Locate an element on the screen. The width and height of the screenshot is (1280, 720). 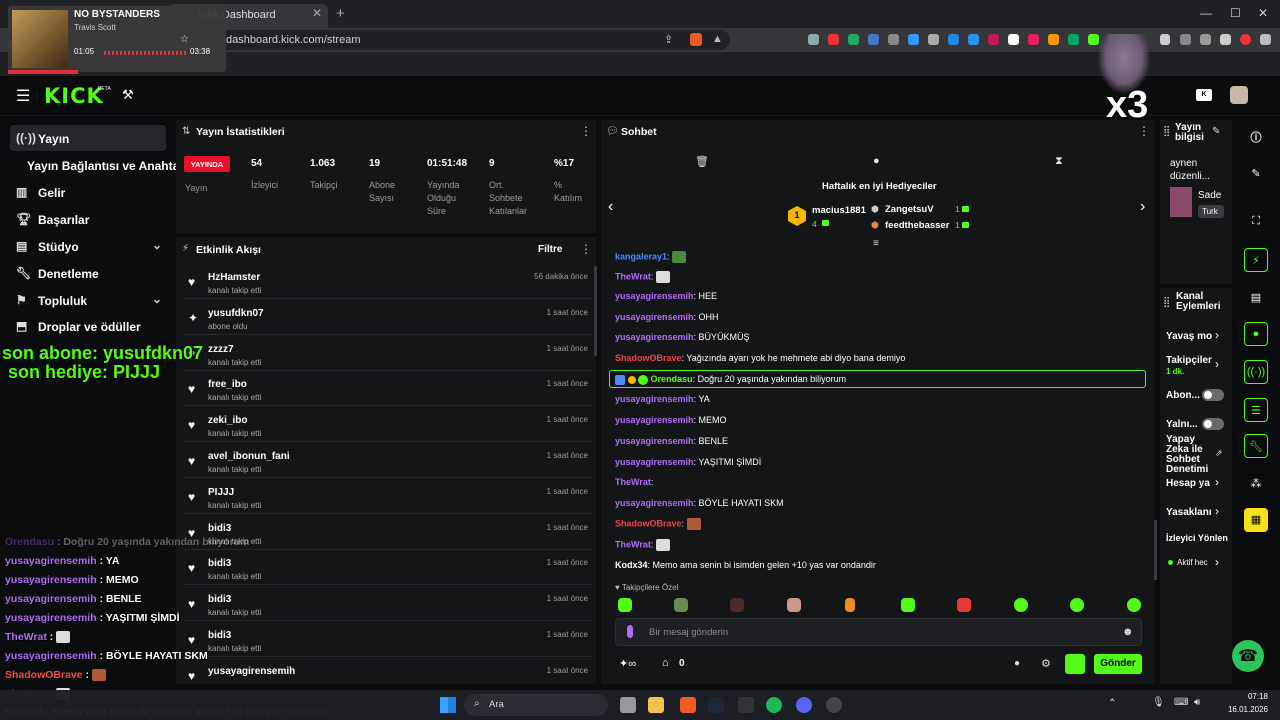
stats-menu-icon: ⋮ is located at coordinates (586, 131).